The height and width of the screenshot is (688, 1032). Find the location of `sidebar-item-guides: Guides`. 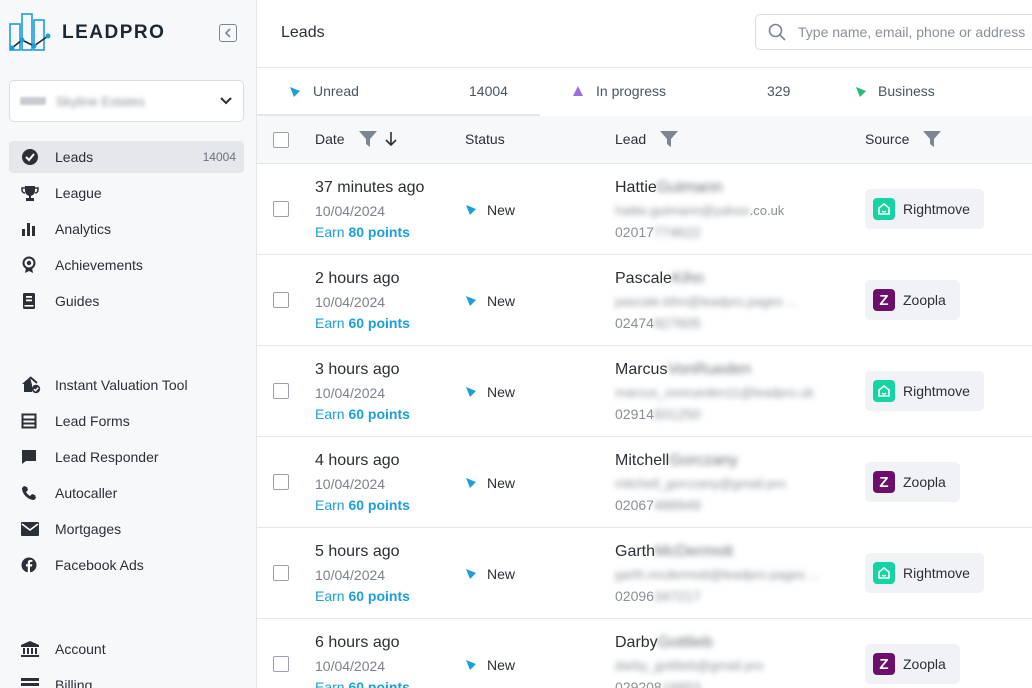

sidebar-item-guides: Guides is located at coordinates (126, 301).